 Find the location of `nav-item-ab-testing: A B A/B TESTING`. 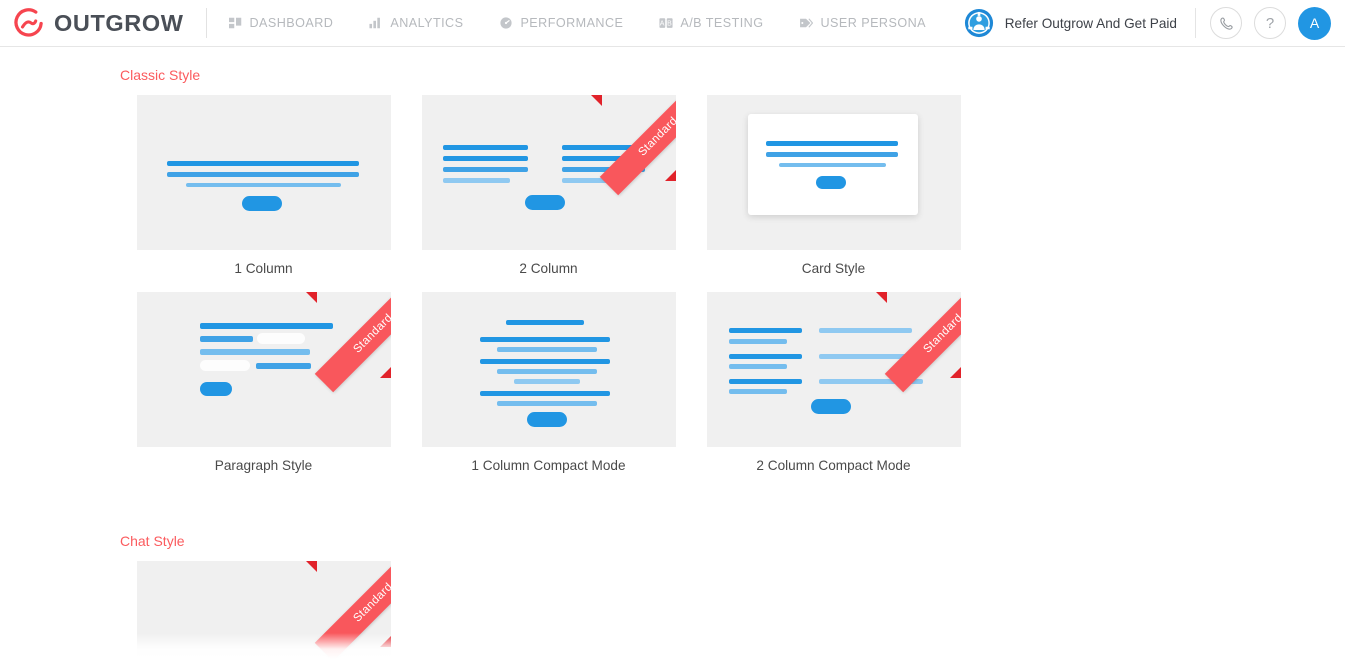

nav-item-ab-testing: A B A/B TESTING is located at coordinates (711, 23).